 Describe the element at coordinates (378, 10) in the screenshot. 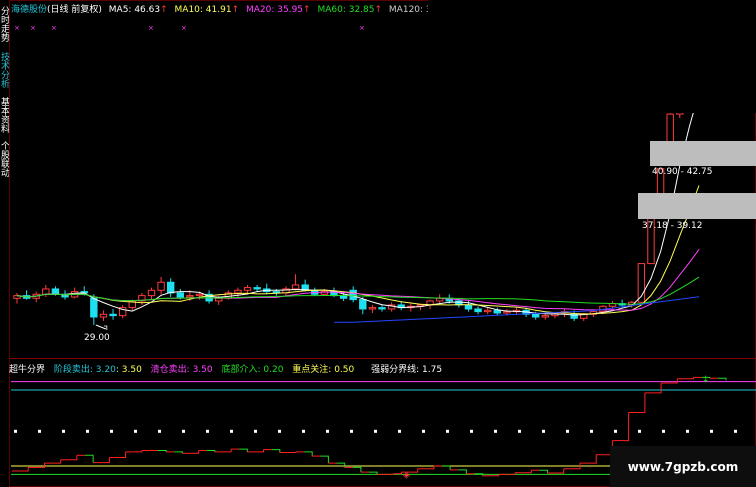

I see `ma60-arrow: ↑` at that location.